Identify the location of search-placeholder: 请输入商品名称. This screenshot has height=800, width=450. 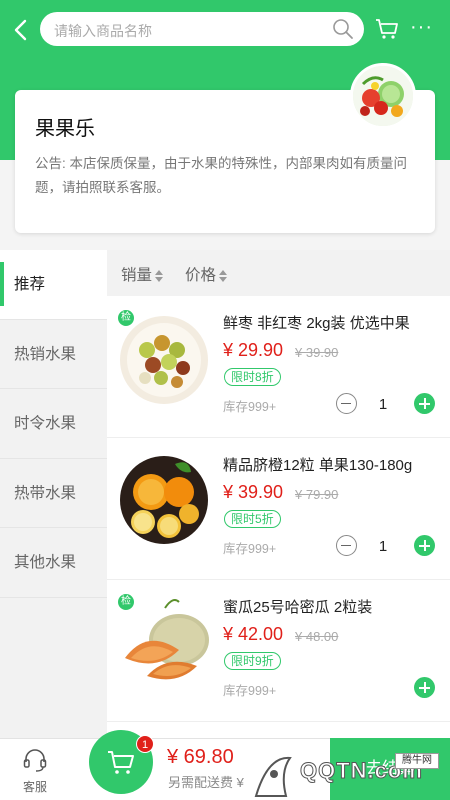
(103, 31).